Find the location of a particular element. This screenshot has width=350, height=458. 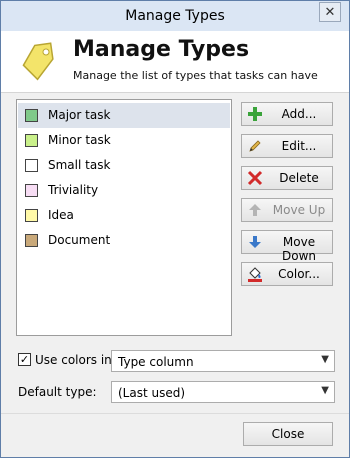

list-item: Minor task is located at coordinates (124, 140).